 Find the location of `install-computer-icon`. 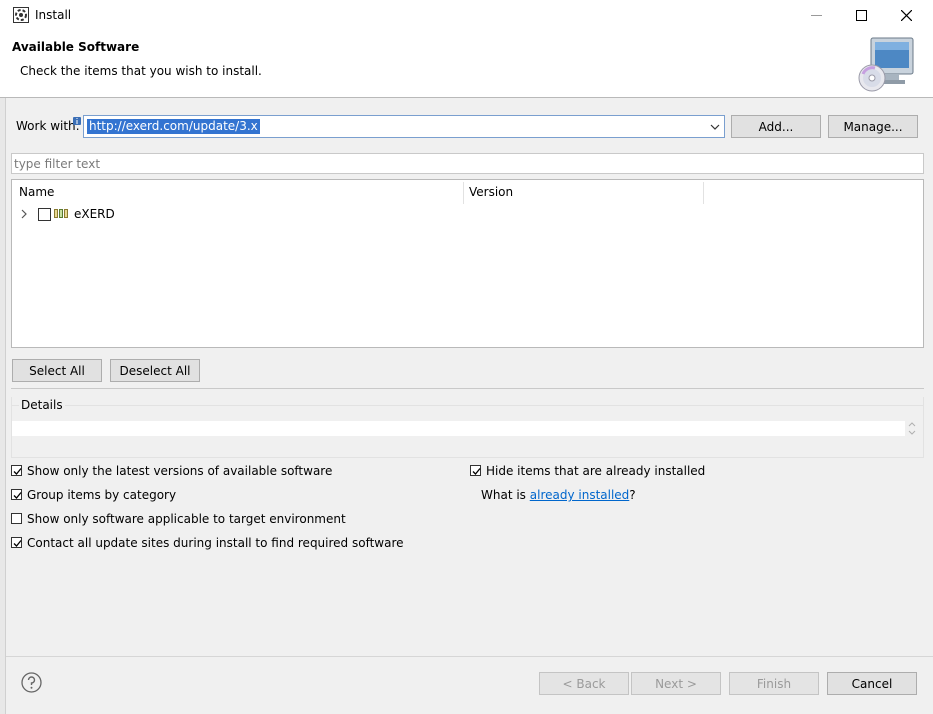

install-computer-icon is located at coordinates (886, 64).